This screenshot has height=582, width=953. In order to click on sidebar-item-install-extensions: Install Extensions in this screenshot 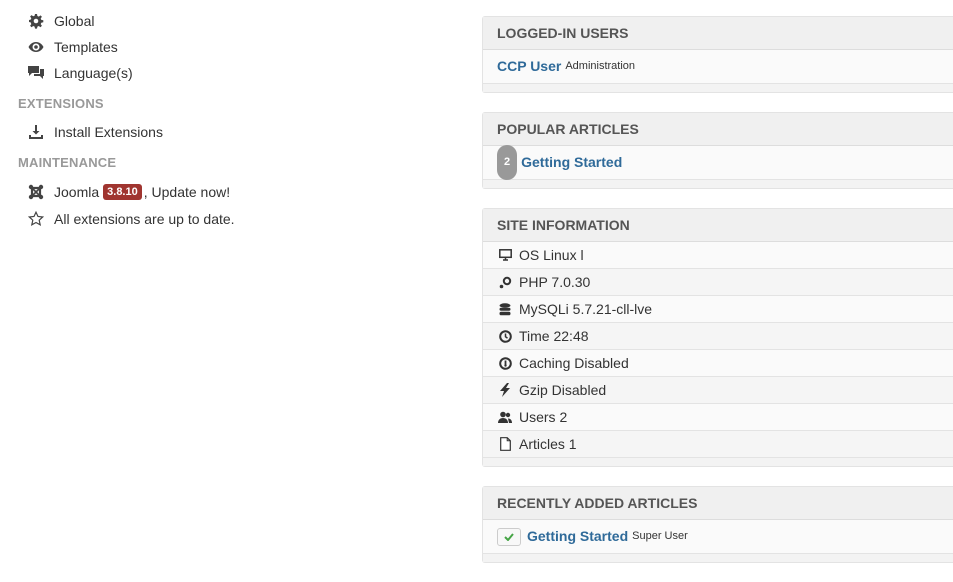, I will do `click(238, 132)`.